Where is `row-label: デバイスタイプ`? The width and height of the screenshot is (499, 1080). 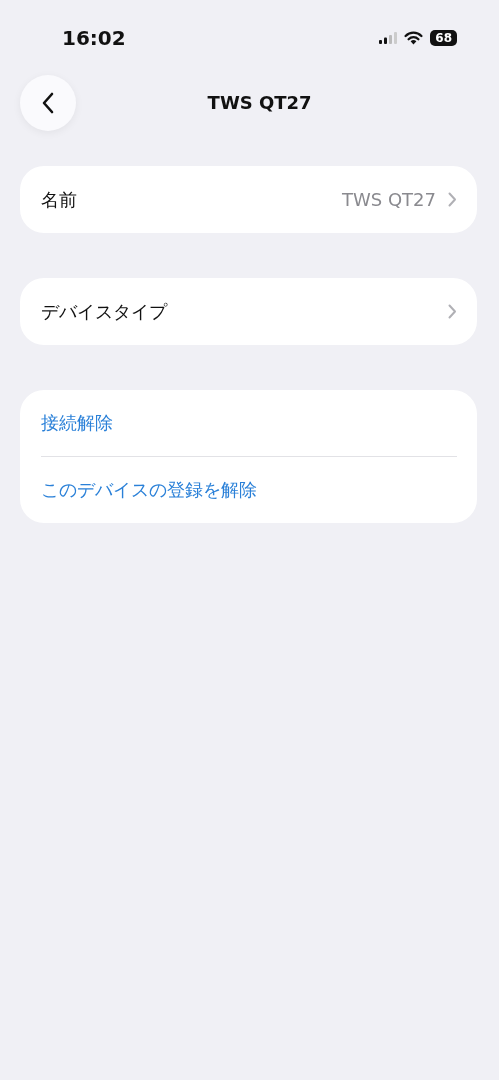
row-label: デバイスタイプ is located at coordinates (104, 311).